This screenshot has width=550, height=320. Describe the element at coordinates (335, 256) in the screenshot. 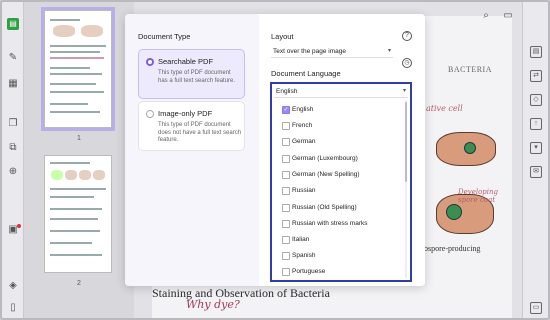

I see `language-option-spanish: Spanish` at that location.